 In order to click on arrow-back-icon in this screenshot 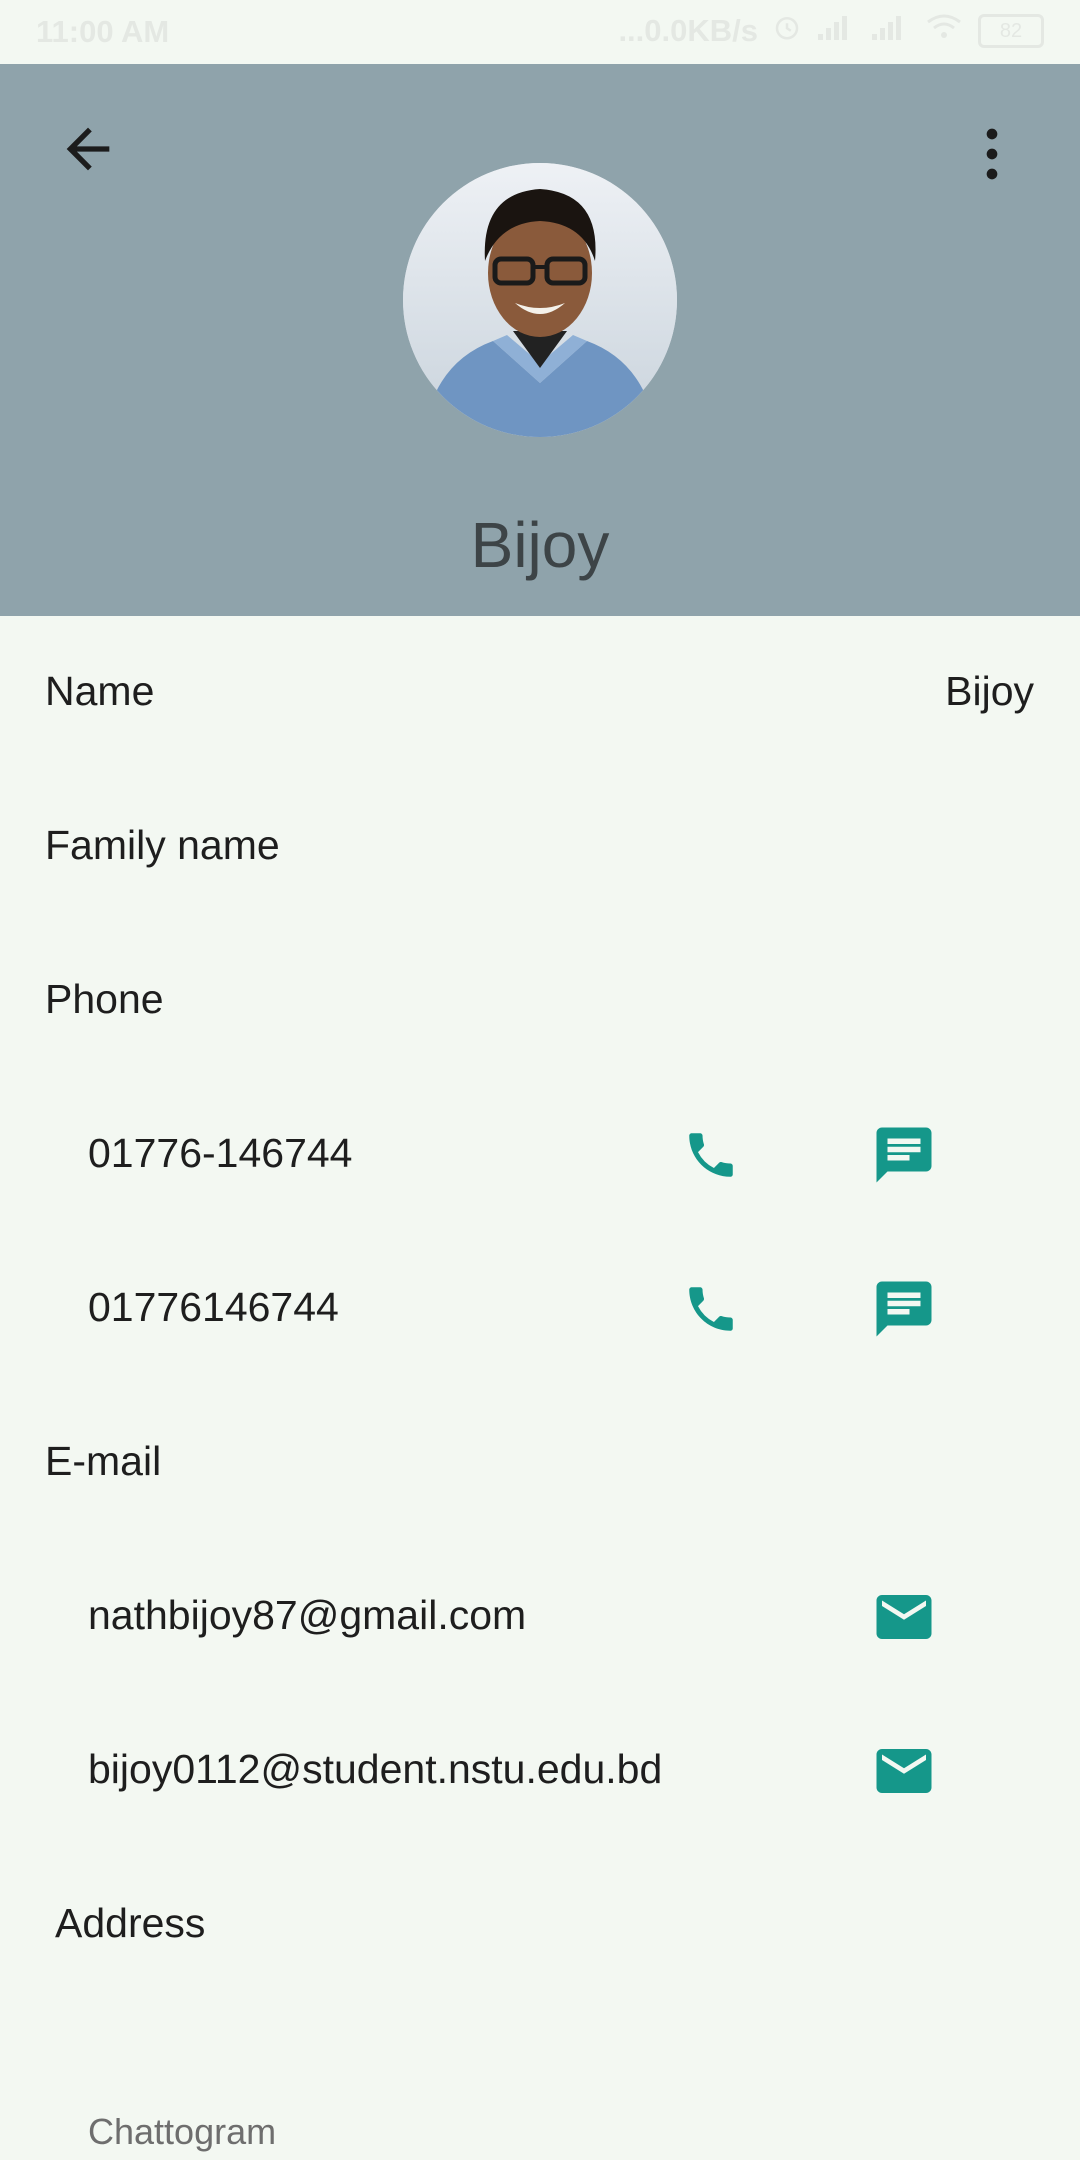, I will do `click(88, 149)`.